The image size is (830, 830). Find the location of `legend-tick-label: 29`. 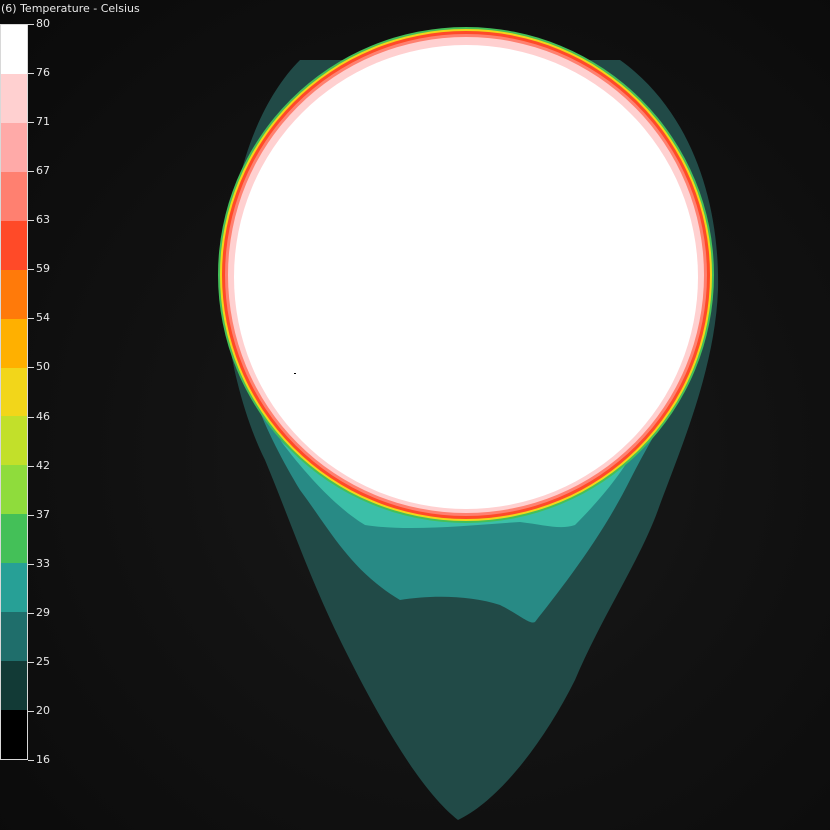

legend-tick-label: 29 is located at coordinates (43, 612).